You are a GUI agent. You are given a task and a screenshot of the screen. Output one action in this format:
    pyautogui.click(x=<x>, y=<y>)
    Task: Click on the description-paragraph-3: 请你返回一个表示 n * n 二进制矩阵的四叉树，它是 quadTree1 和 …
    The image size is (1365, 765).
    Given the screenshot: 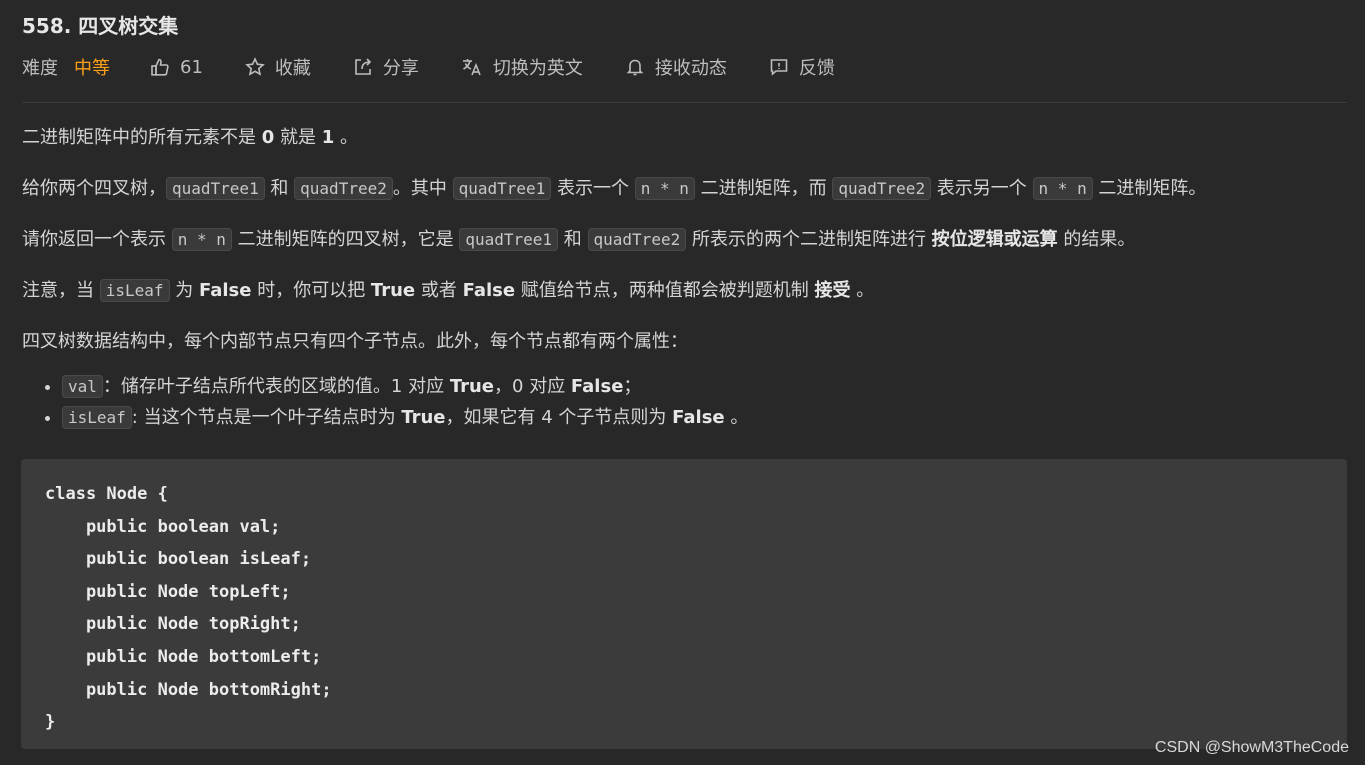 What is the action you would take?
    pyautogui.click(x=684, y=240)
    